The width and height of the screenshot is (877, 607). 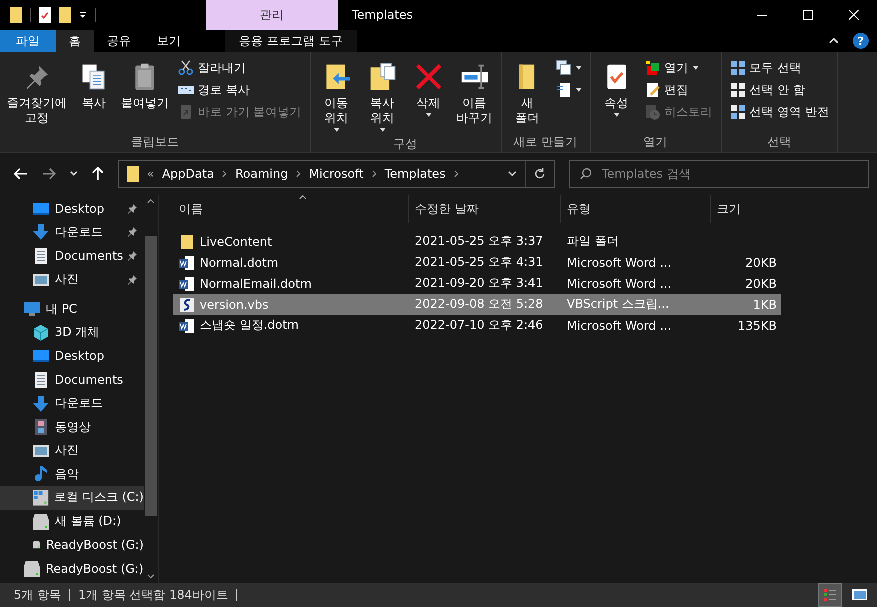 What do you see at coordinates (780, 68) in the screenshot?
I see `ribbon-button: 모두 선택` at bounding box center [780, 68].